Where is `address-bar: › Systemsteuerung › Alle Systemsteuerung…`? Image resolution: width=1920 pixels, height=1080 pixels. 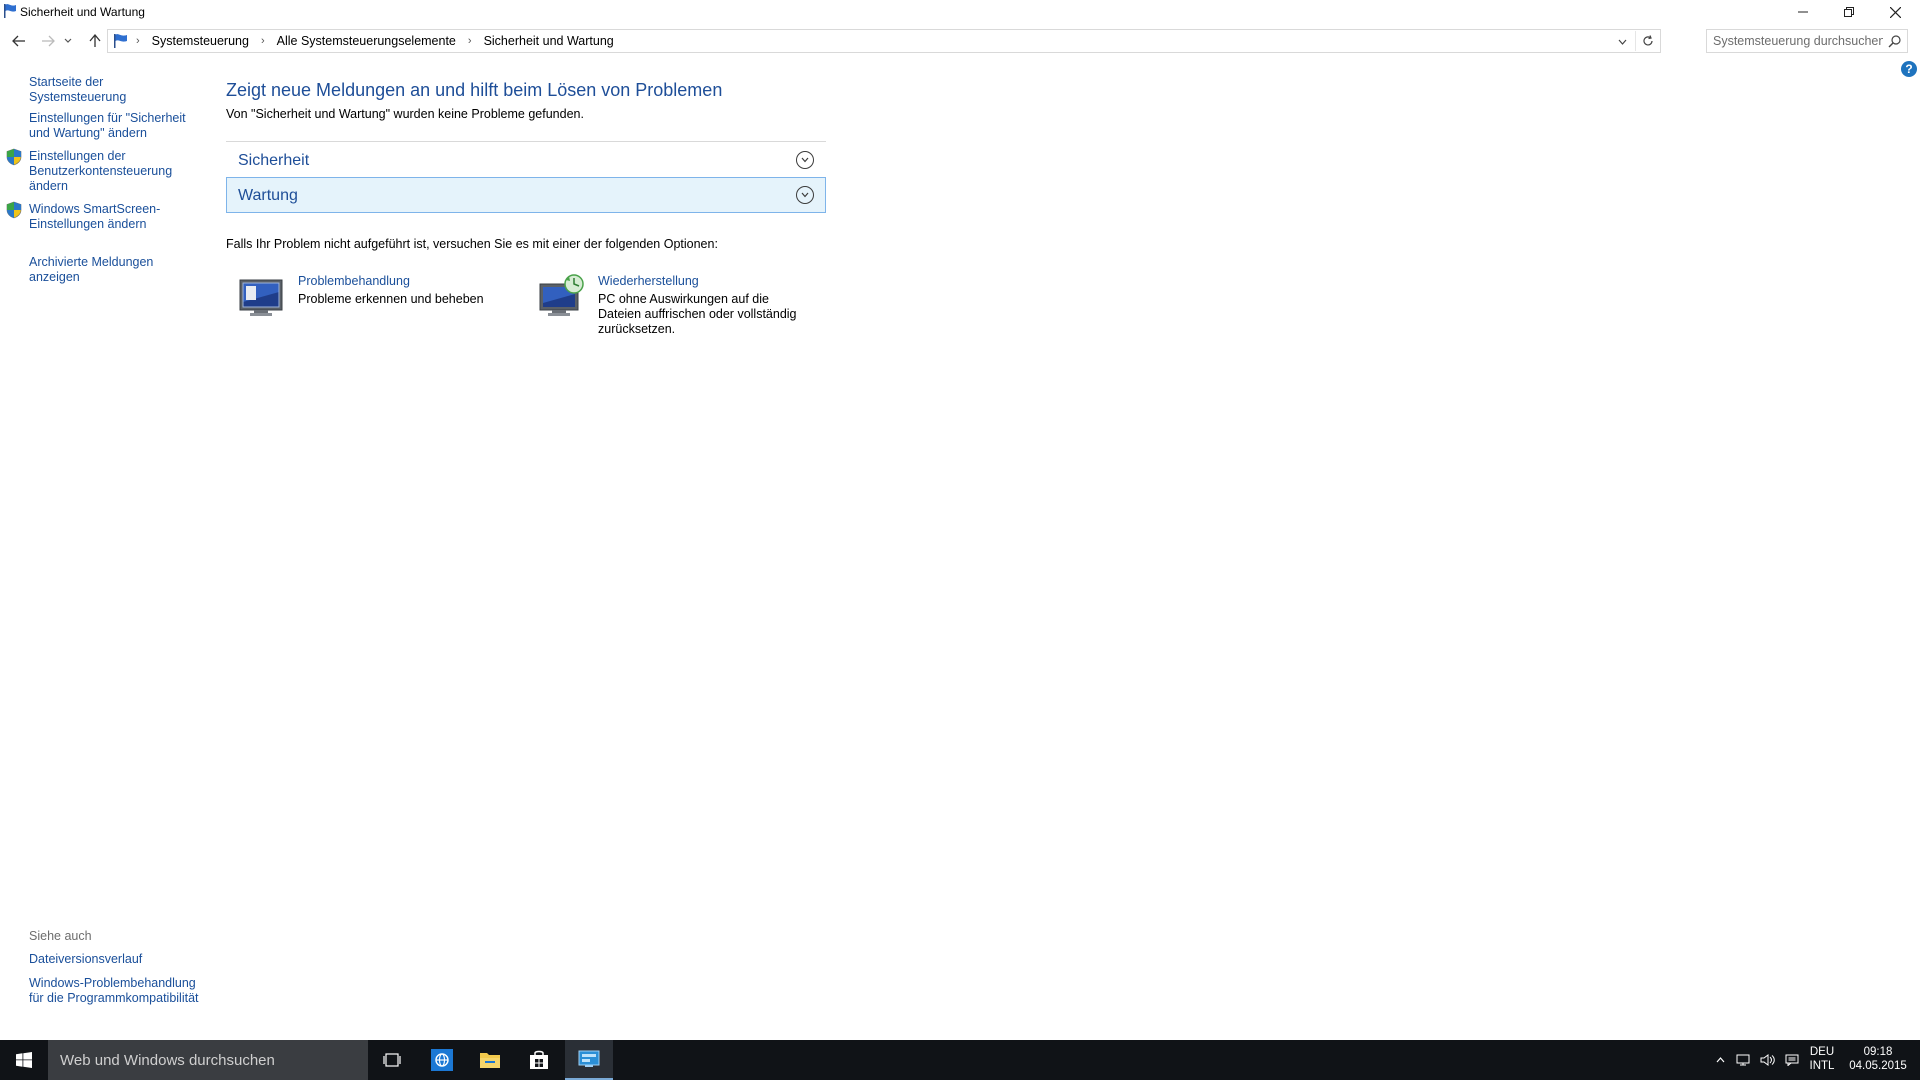
address-bar: › Systemsteuerung › Alle Systemsteuerung… is located at coordinates (884, 41).